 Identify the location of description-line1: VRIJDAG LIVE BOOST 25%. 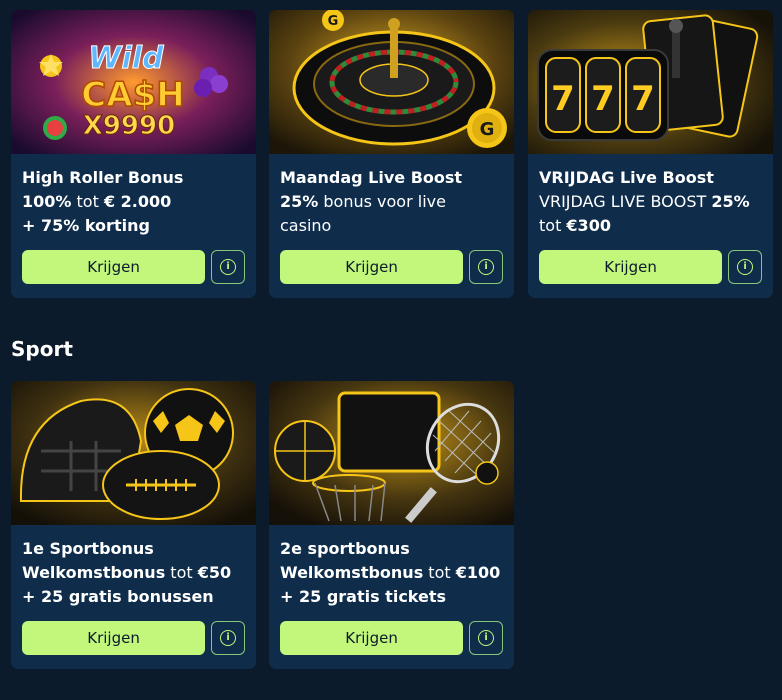
(650, 202).